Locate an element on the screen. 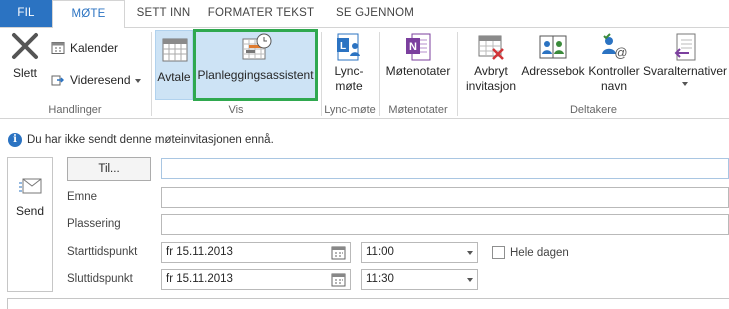  appointment-calendar-icon is located at coordinates (175, 50).